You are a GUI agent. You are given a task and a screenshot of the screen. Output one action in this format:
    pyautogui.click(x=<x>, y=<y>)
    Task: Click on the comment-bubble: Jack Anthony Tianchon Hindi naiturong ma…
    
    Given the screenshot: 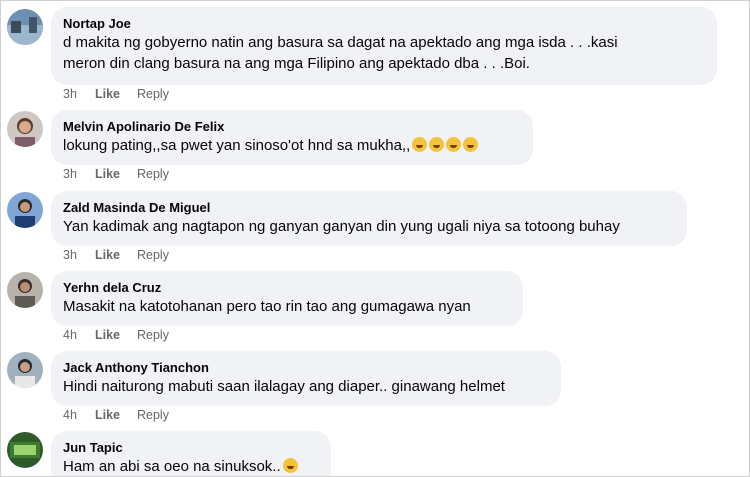 What is the action you would take?
    pyautogui.click(x=306, y=378)
    